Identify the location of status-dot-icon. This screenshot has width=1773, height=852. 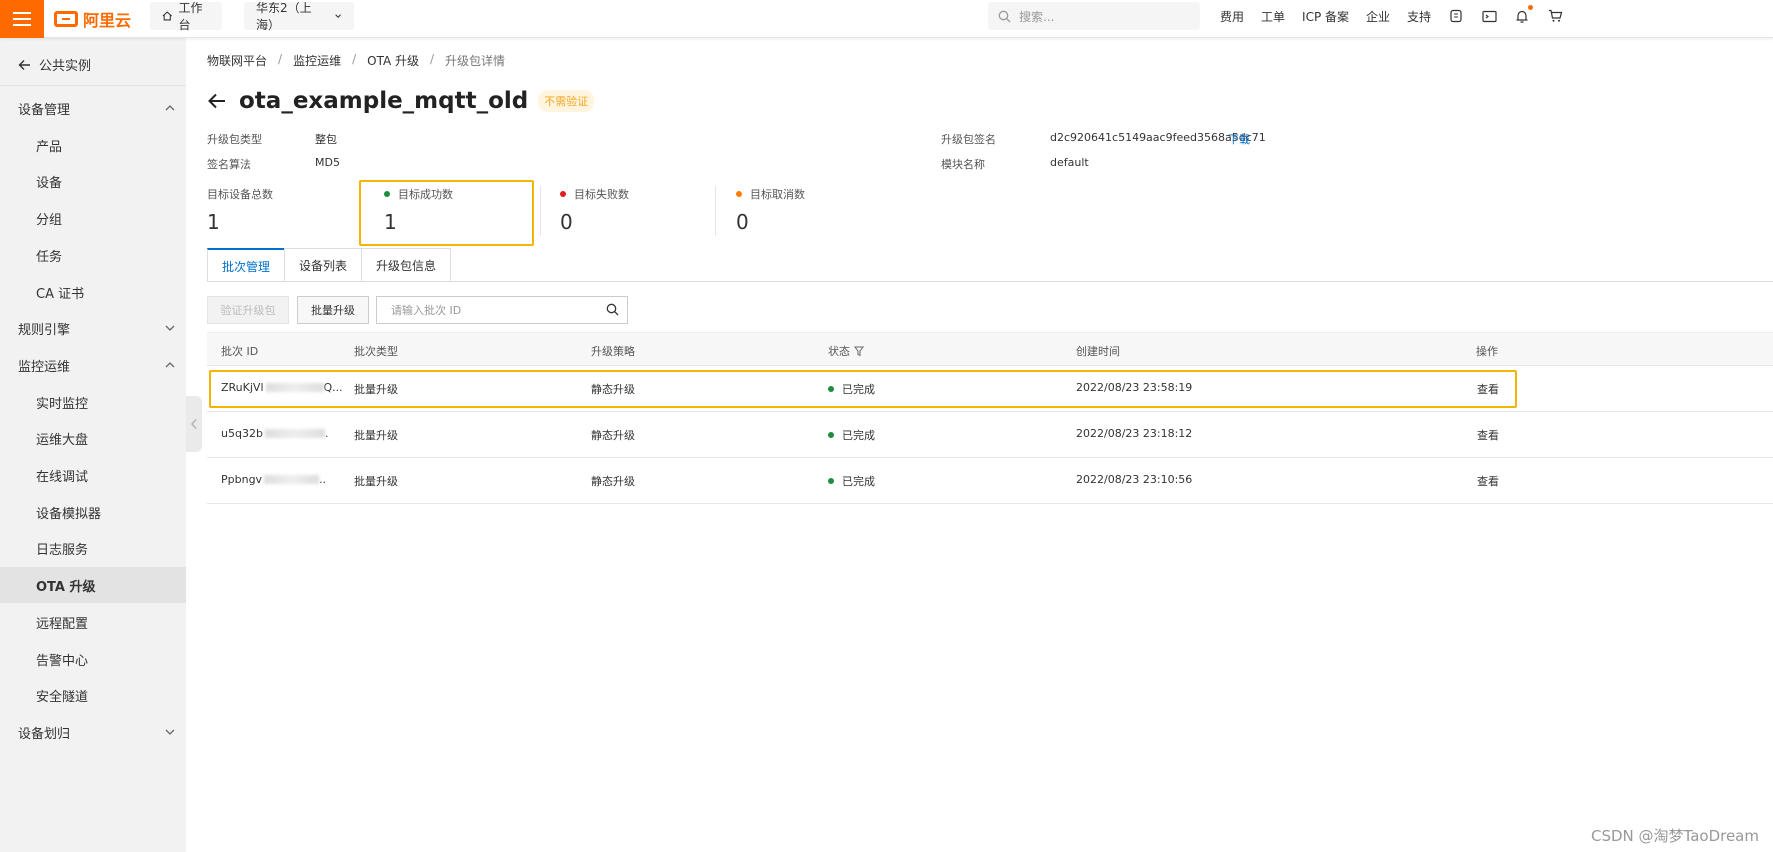
(831, 481).